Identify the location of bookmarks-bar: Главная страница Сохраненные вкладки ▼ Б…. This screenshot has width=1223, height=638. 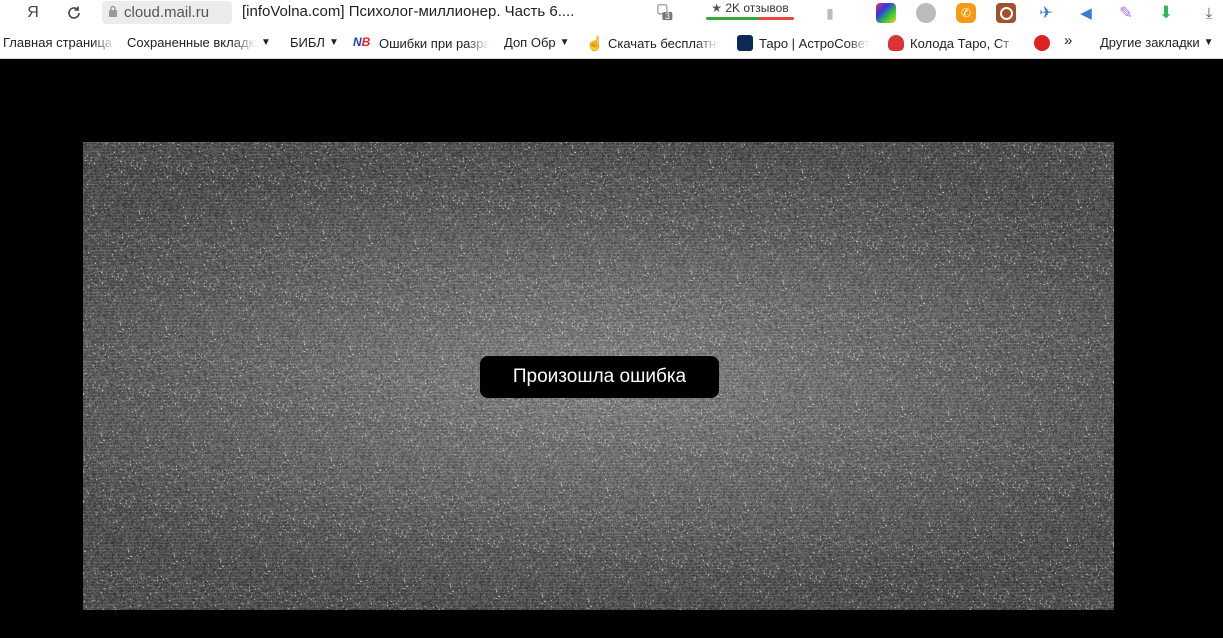
(611, 42).